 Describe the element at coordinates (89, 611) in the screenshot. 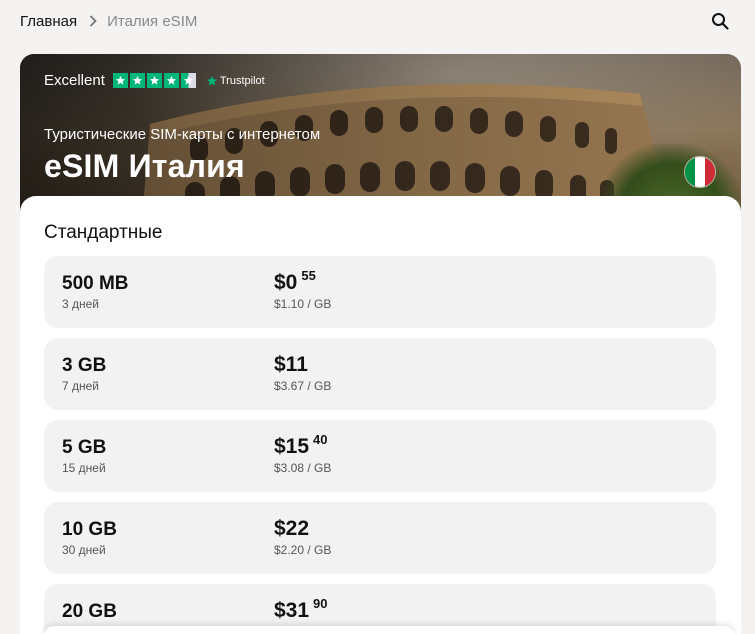

I see `plan-data-size: 20 GB` at that location.